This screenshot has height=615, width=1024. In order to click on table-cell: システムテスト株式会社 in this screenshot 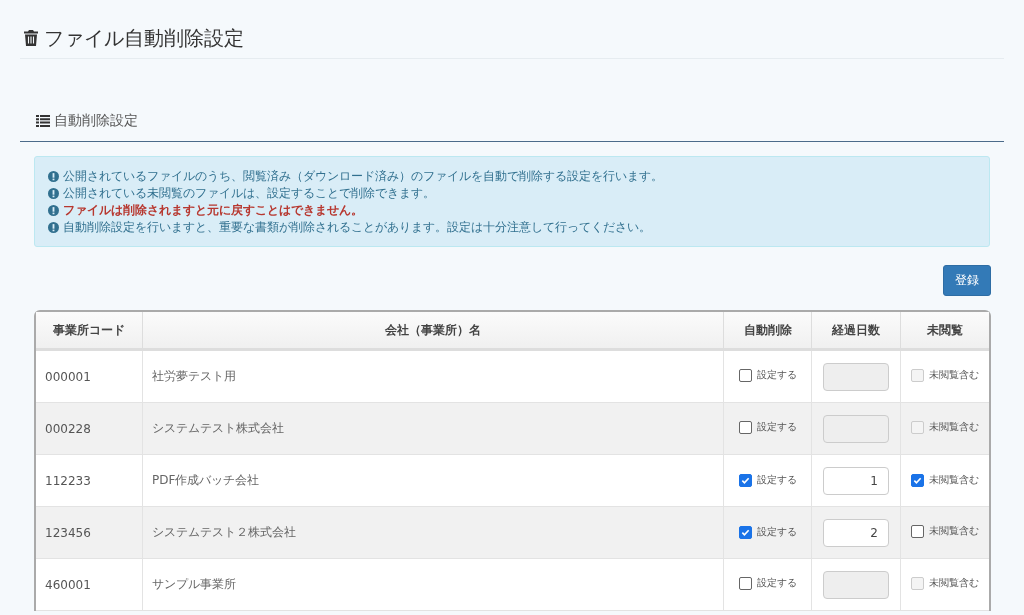, I will do `click(433, 429)`.